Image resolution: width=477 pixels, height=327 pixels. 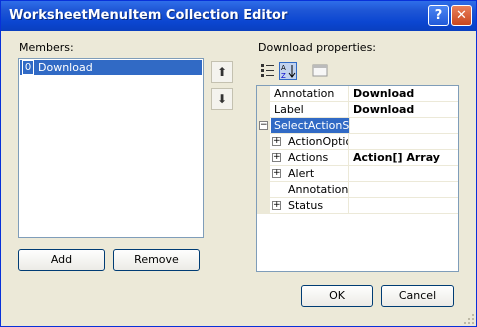 I want to click on title-bar: WorksheetMenuItem Collection Editor ? ✕, so click(x=238, y=16).